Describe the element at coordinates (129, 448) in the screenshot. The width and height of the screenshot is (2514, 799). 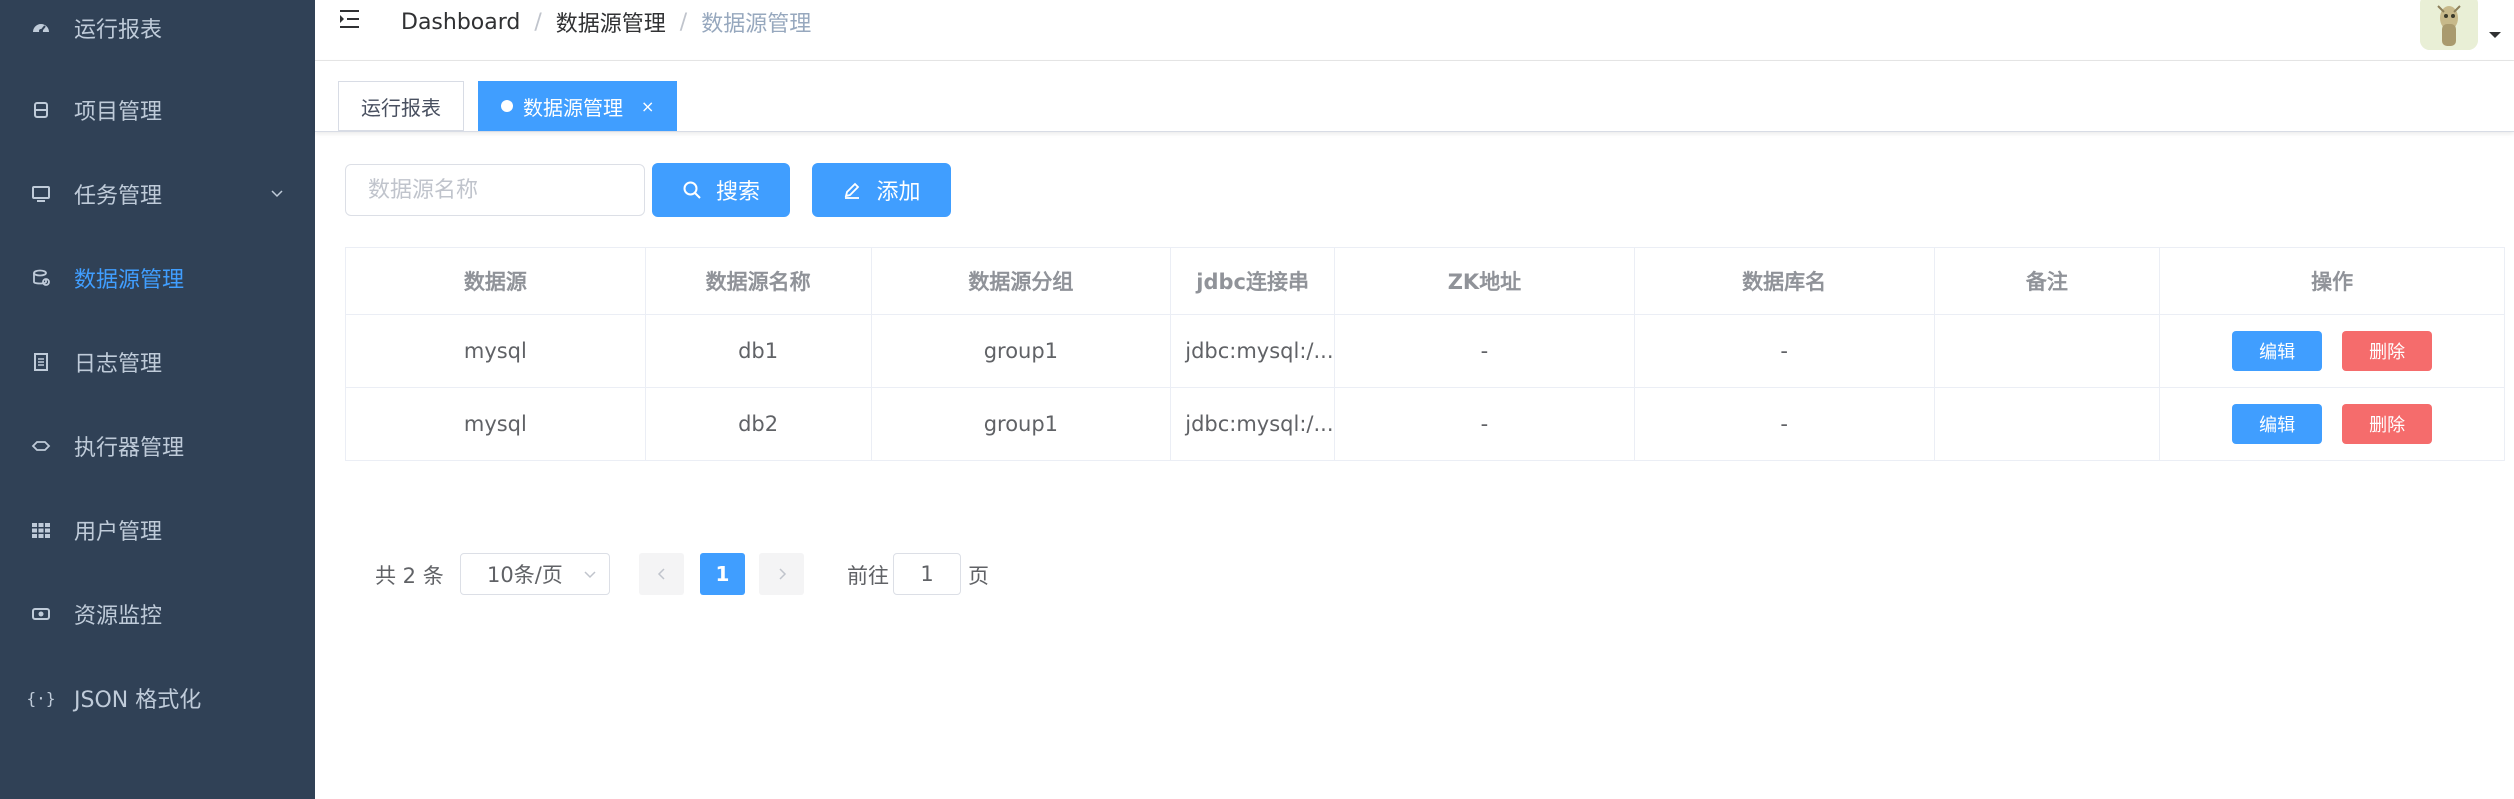
I see `sidebar-item-label: 执行器管理` at that location.